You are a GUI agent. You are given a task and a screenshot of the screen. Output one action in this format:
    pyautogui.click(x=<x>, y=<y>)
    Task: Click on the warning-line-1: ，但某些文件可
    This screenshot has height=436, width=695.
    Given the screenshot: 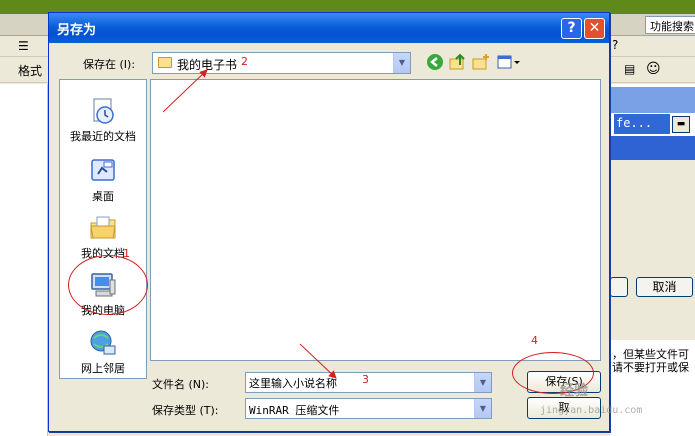 What is the action you would take?
    pyautogui.click(x=650, y=354)
    